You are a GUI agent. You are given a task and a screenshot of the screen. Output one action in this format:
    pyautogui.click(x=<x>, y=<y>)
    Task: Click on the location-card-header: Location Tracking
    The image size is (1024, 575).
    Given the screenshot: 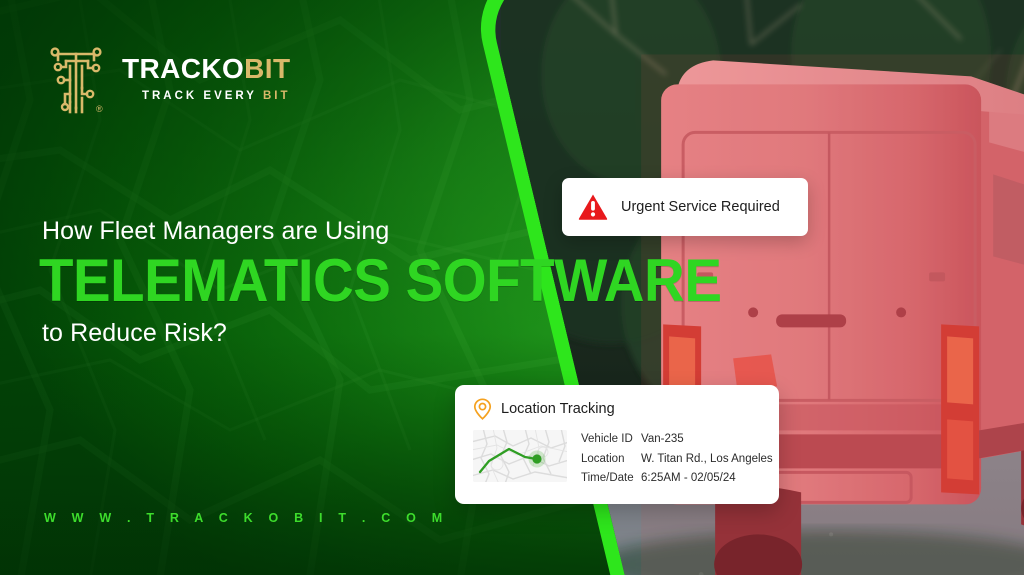 What is the action you would take?
    pyautogui.click(x=618, y=409)
    